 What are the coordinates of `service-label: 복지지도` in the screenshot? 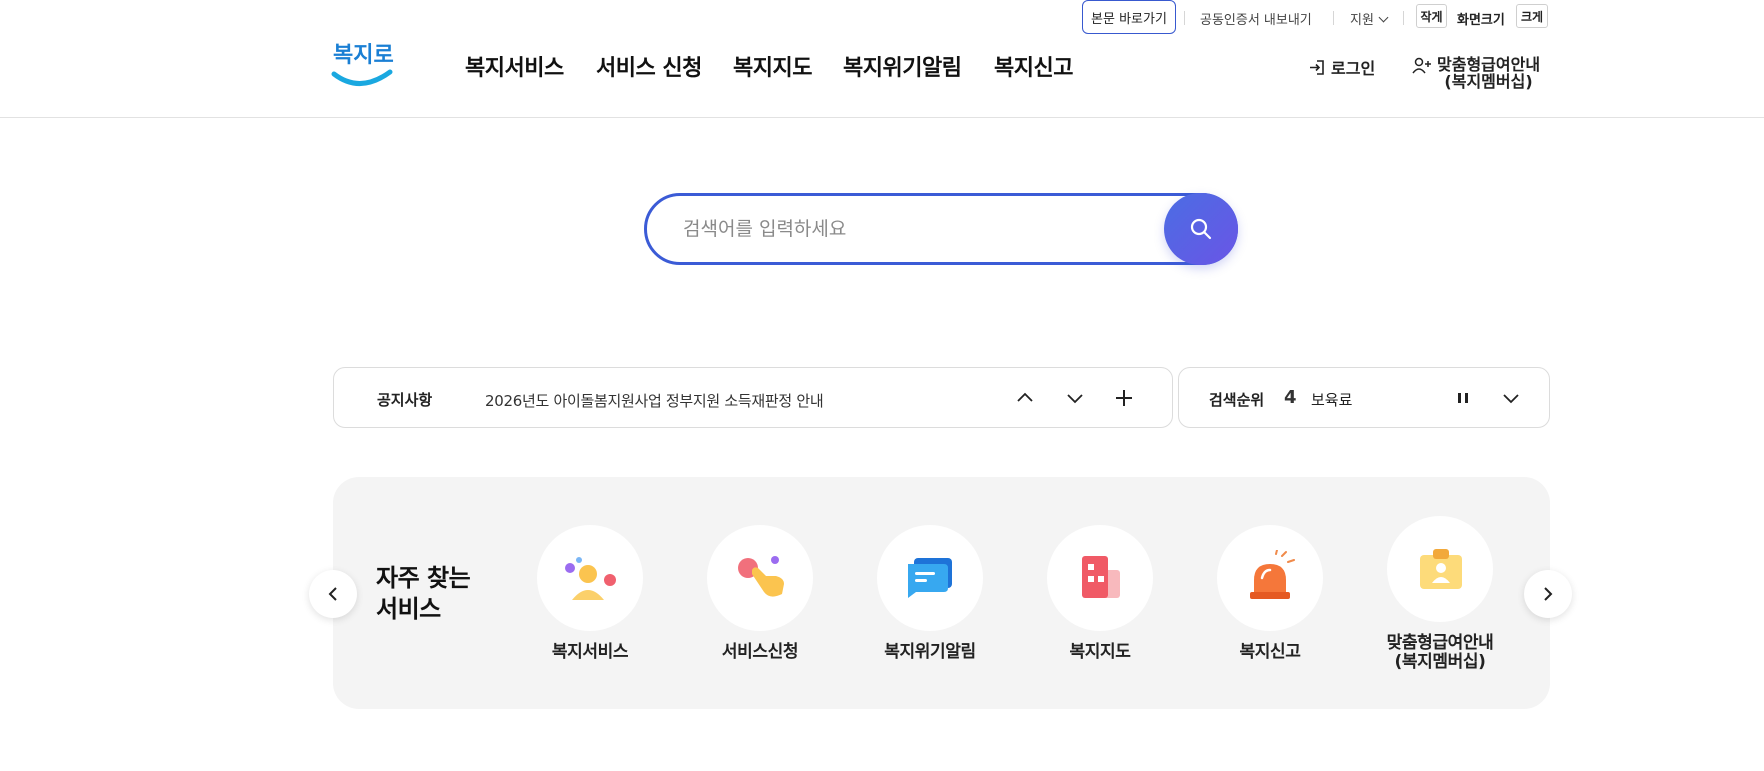 It's located at (1100, 652).